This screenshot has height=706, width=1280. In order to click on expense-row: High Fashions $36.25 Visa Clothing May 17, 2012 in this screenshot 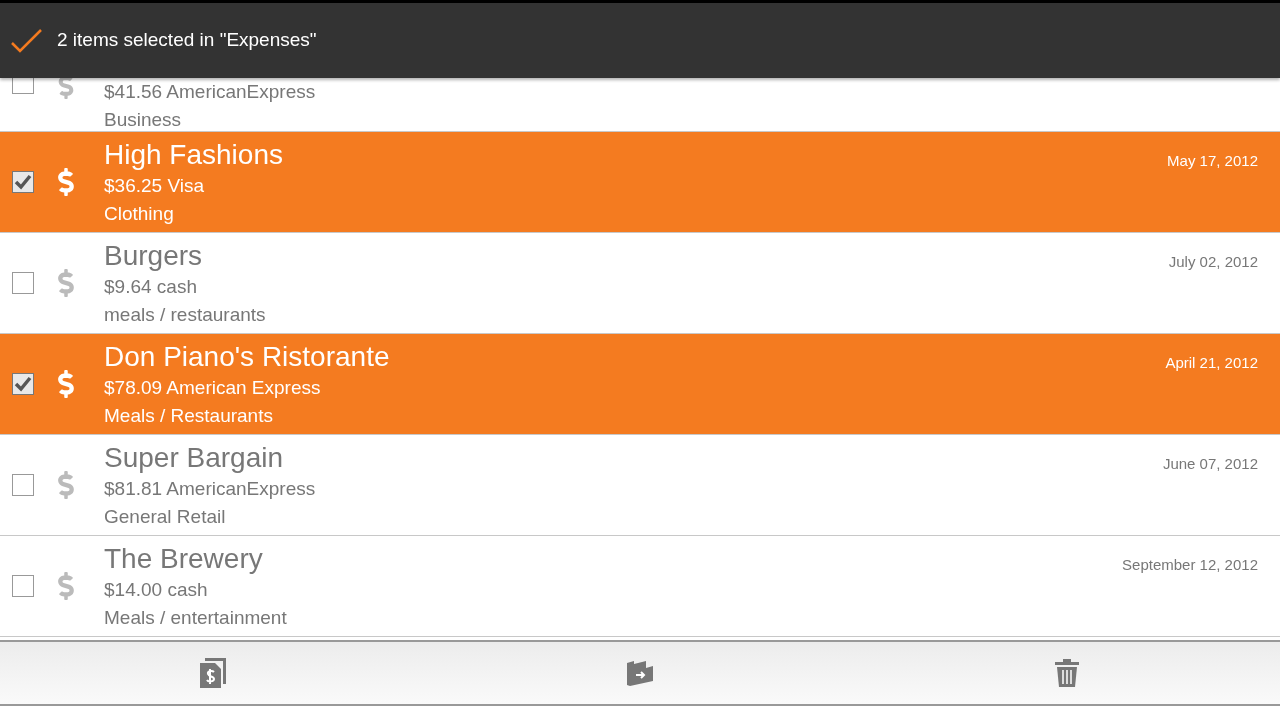, I will do `click(640, 182)`.